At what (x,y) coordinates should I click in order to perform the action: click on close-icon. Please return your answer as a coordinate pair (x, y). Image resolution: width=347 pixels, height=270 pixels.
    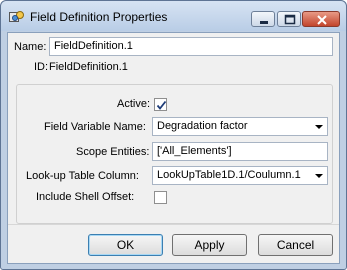
    Looking at the image, I should click on (322, 20).